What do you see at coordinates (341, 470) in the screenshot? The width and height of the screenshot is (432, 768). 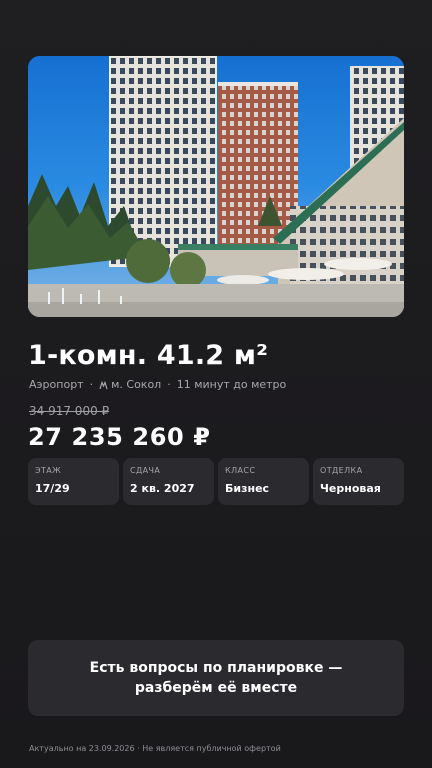 I see `spec-label: ОТДЕЛКА` at bounding box center [341, 470].